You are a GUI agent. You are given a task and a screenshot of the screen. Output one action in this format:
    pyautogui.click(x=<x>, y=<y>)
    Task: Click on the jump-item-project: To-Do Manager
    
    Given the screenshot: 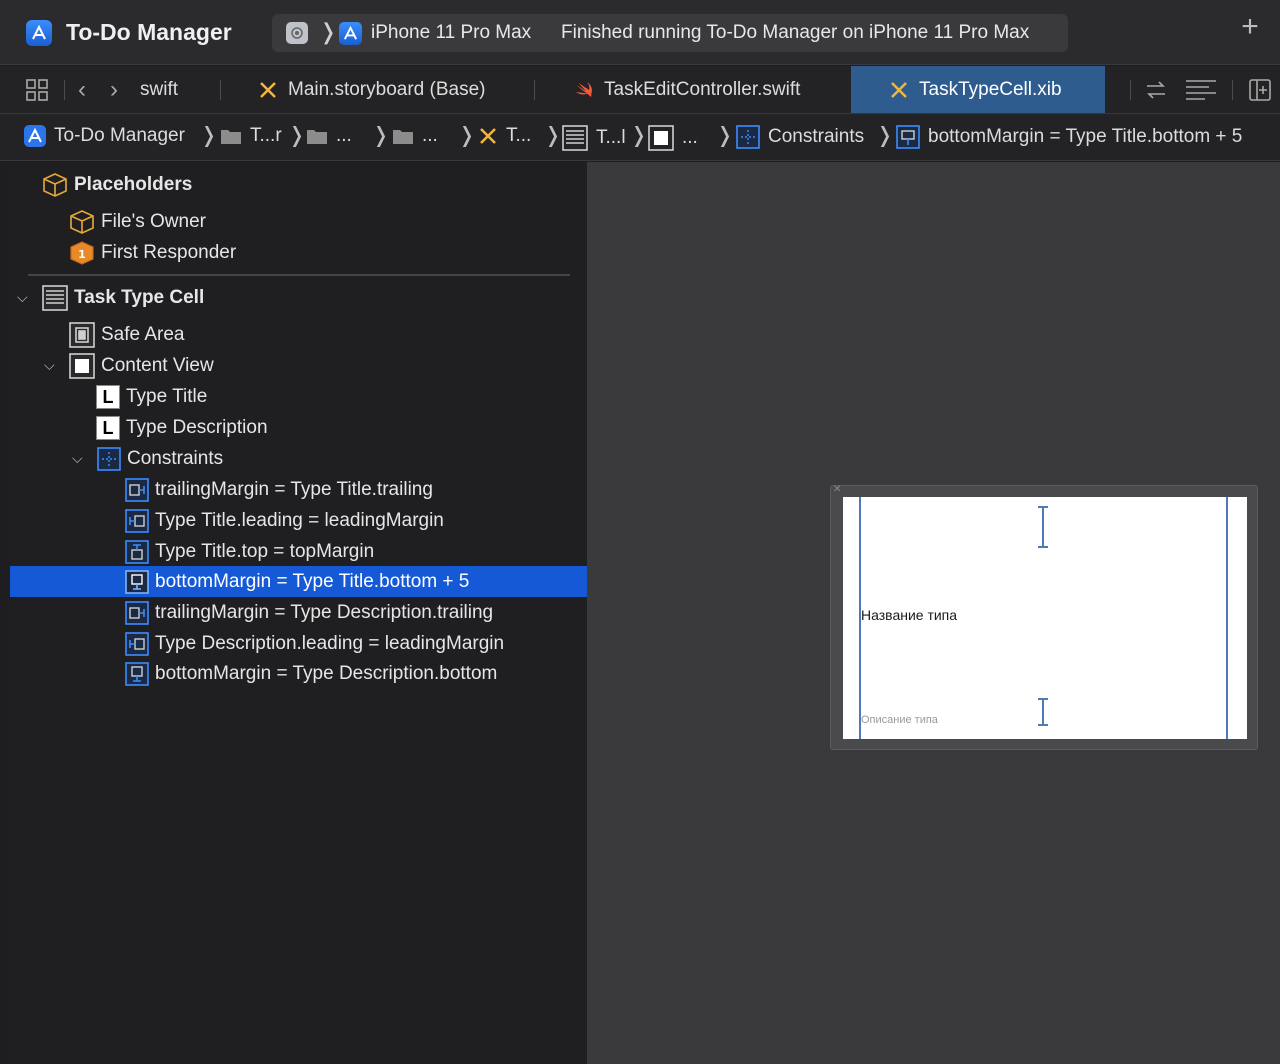 What is the action you would take?
    pyautogui.click(x=104, y=136)
    